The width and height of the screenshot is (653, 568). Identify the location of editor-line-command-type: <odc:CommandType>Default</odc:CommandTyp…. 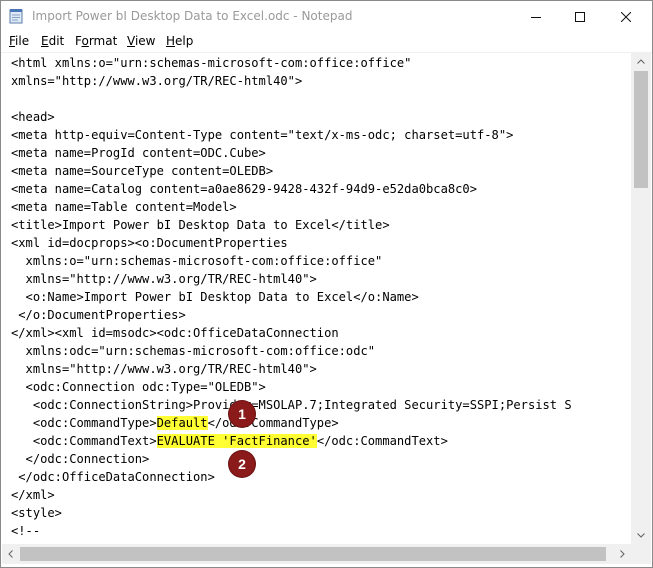
(175, 423).